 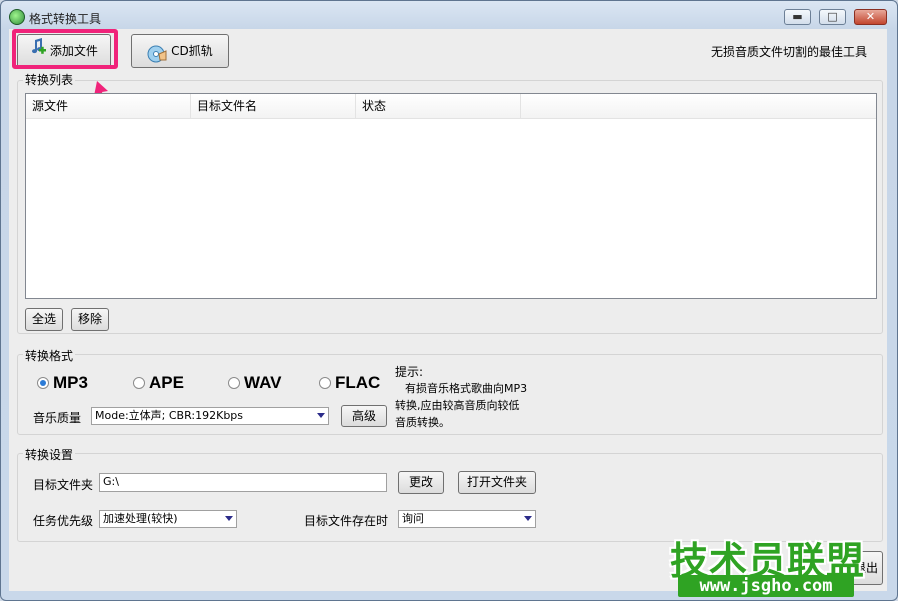 I want to click on settings-group, so click(x=450, y=497).